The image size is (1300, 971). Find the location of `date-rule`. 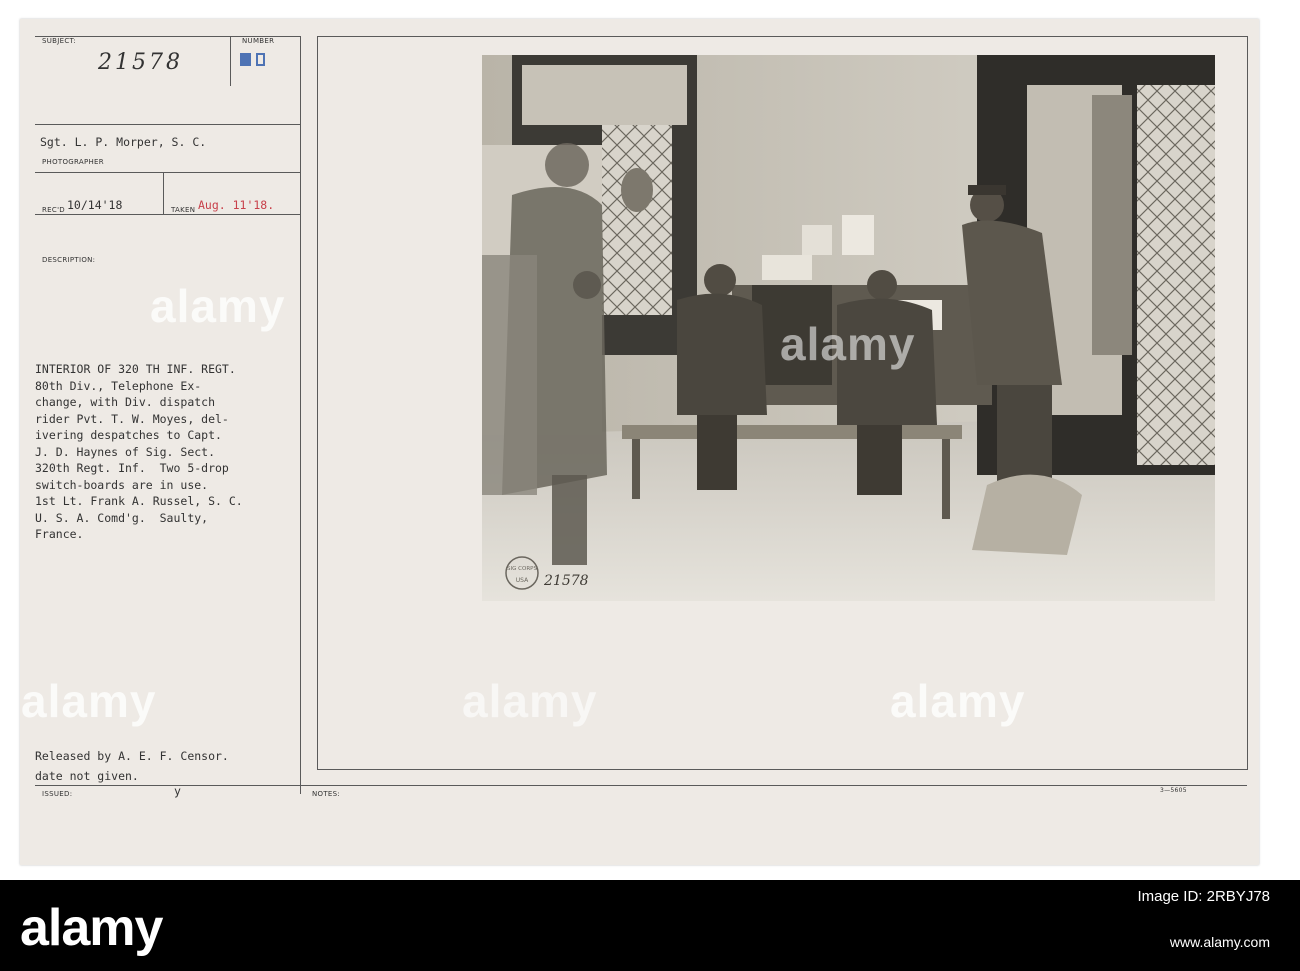

date-rule is located at coordinates (168, 214).